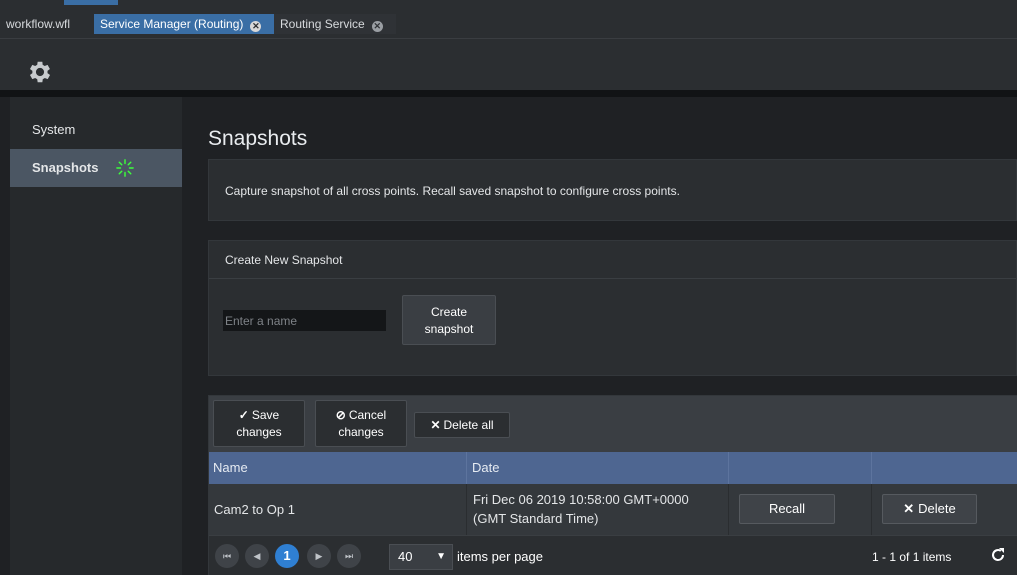 The width and height of the screenshot is (1017, 575). Describe the element at coordinates (265, 415) in the screenshot. I see `button-label-line: Save` at that location.